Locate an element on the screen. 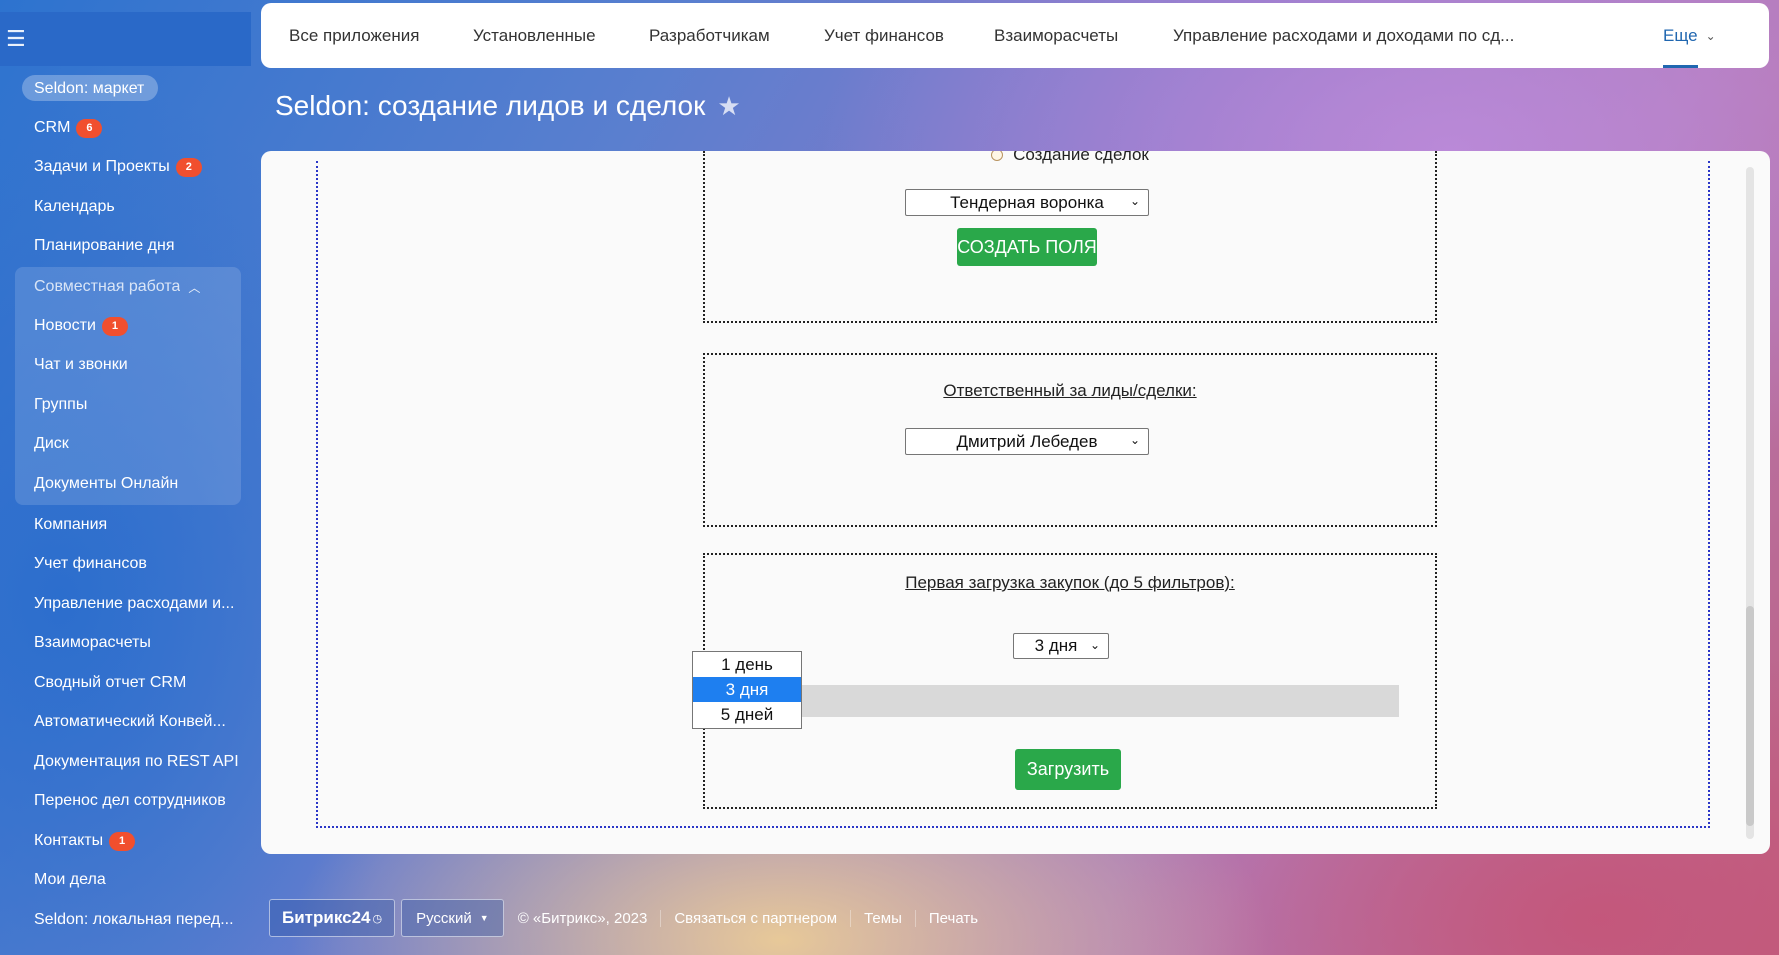  period-select: 3 дня ⌄ is located at coordinates (1061, 646).